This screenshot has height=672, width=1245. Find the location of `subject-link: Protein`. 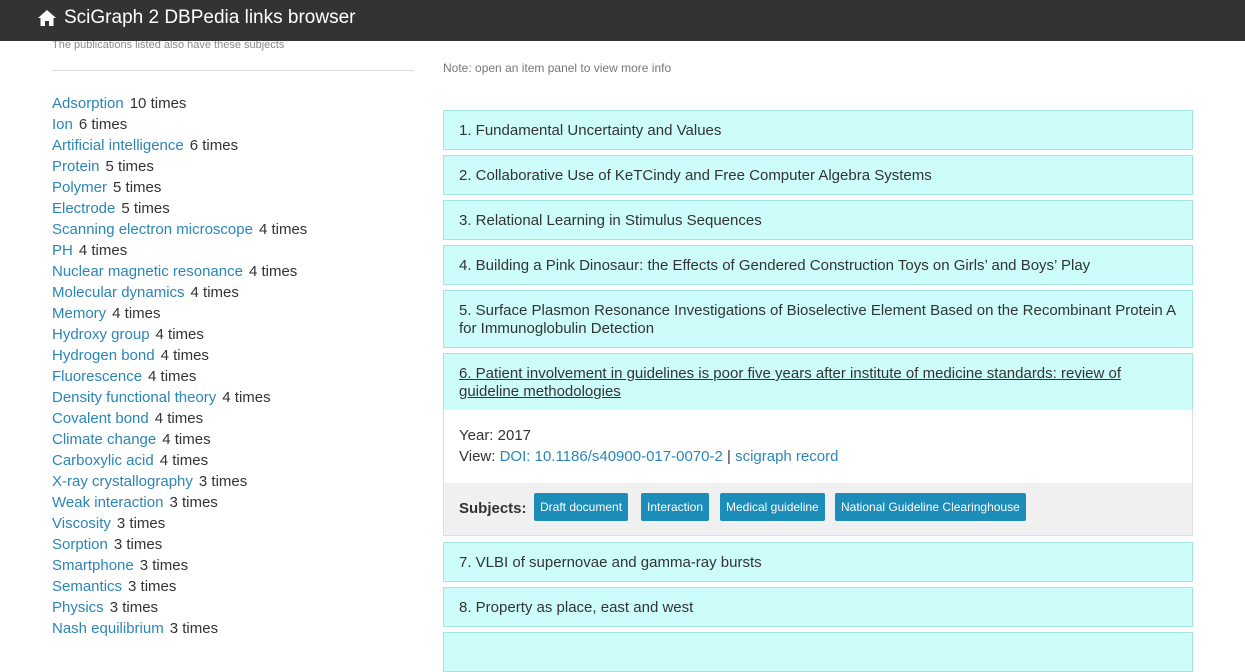

subject-link: Protein is located at coordinates (76, 166).